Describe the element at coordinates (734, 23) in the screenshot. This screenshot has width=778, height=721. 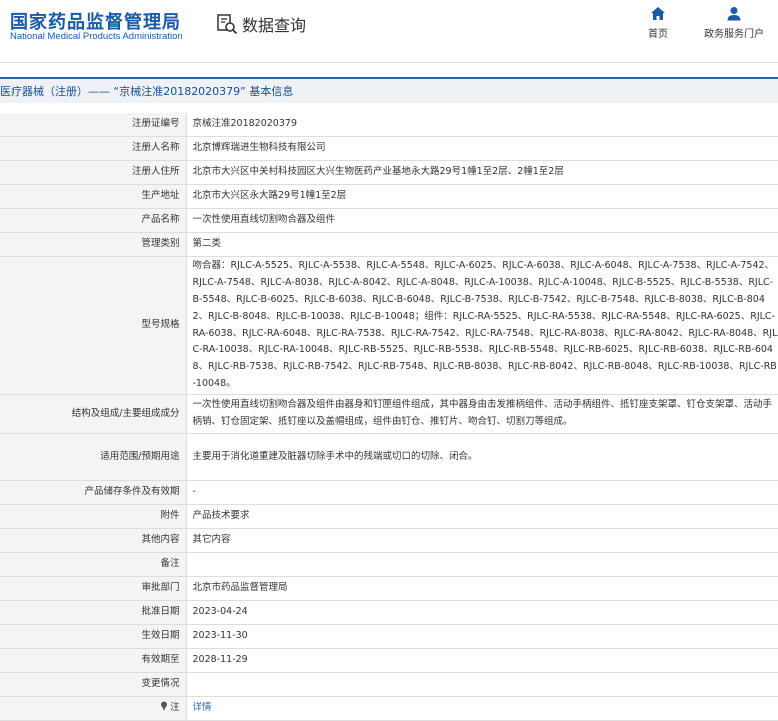
I see `nav-gov-portal: 政务服务门户` at that location.